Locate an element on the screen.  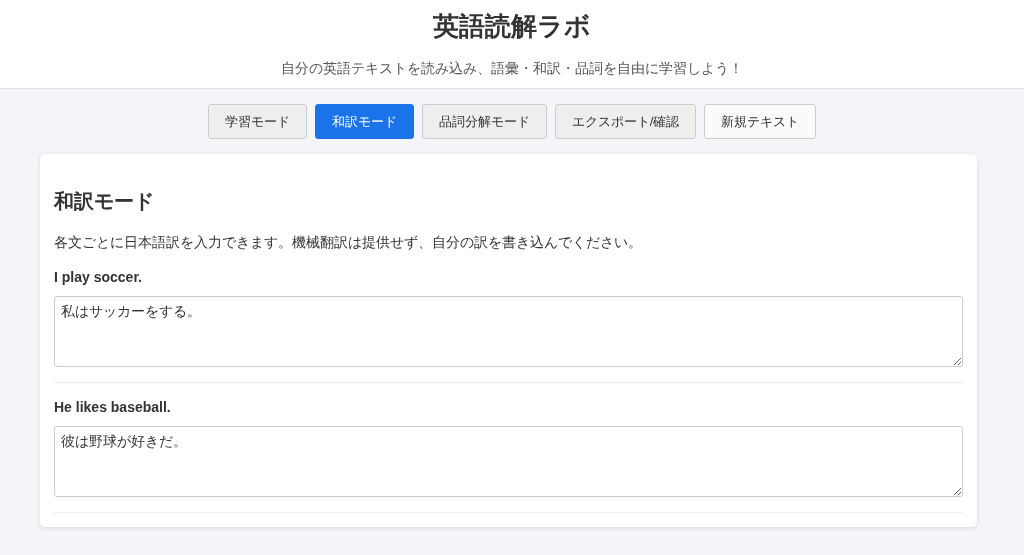
mode-tab: エクスポート/確認 is located at coordinates (625, 121).